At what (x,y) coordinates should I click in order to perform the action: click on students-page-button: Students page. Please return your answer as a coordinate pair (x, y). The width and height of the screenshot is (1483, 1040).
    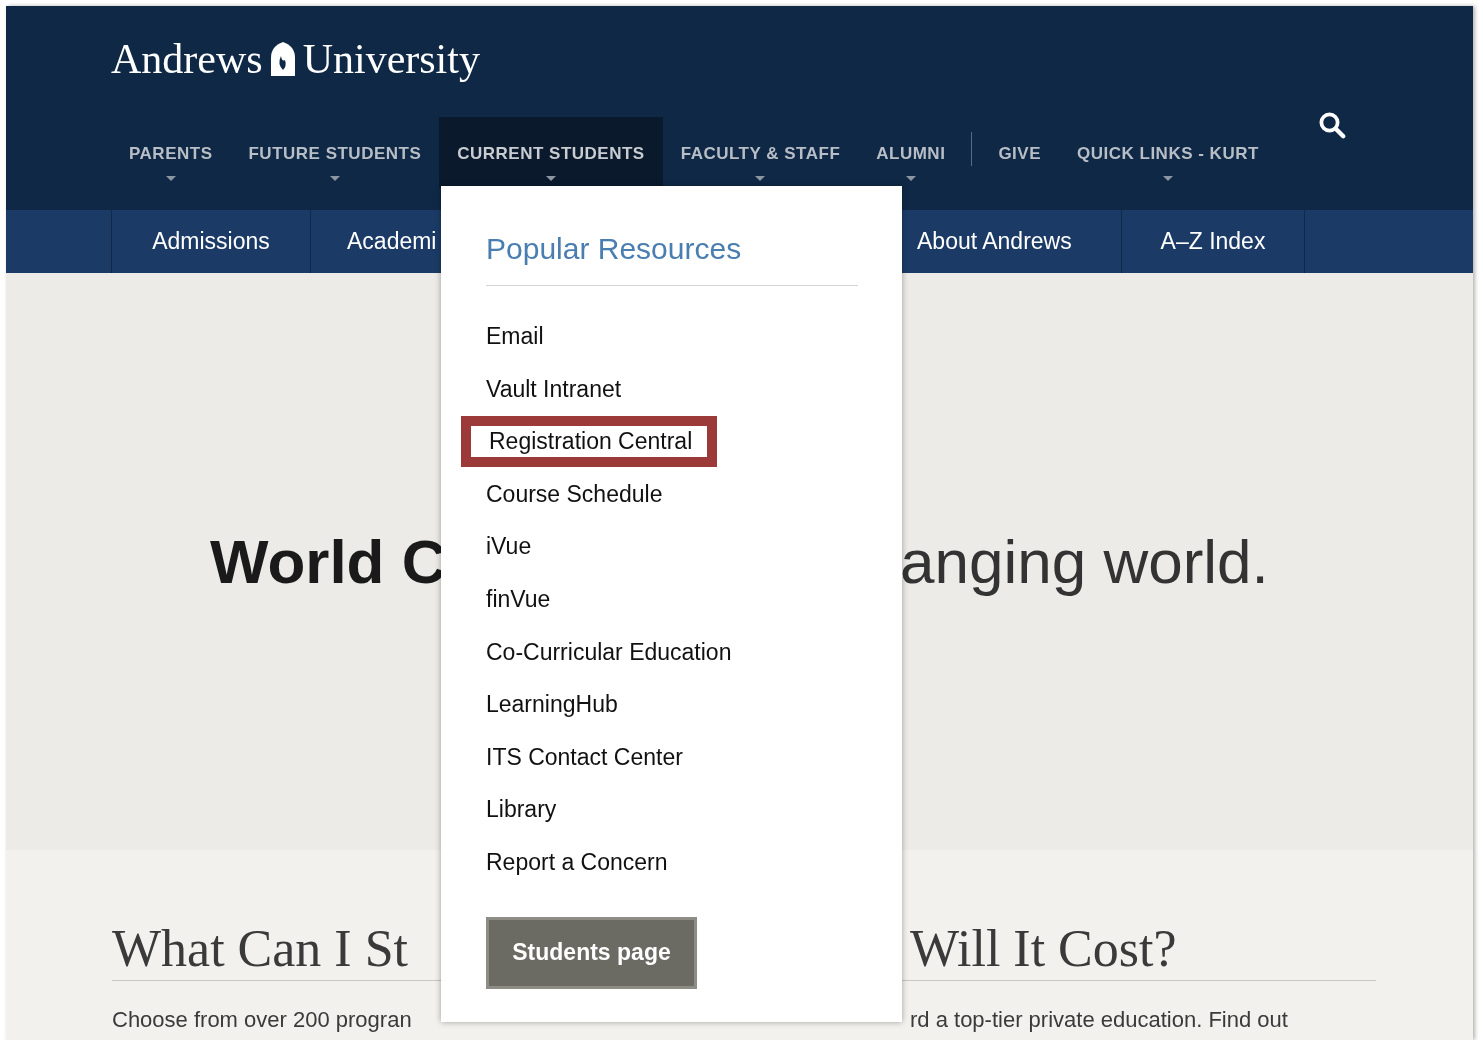
    Looking at the image, I should click on (591, 952).